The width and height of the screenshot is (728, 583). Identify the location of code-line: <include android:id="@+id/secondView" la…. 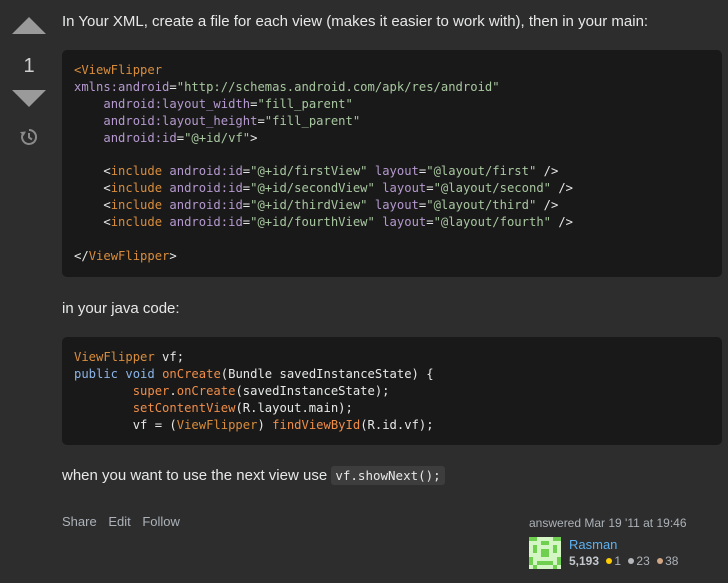
(324, 188).